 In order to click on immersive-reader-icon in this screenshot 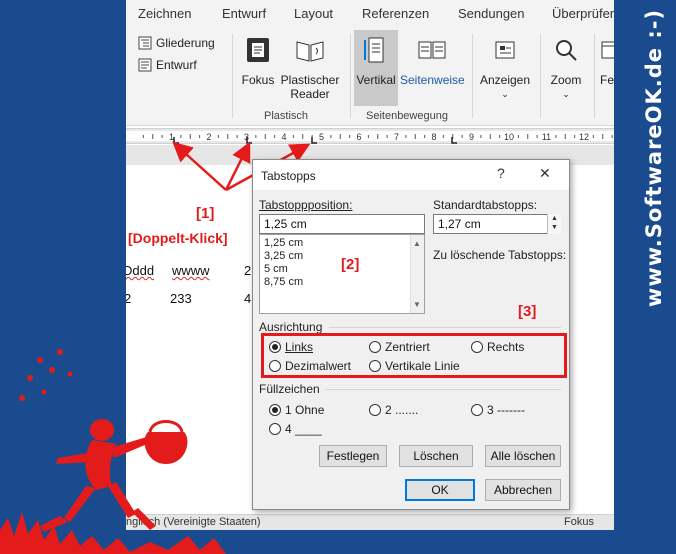, I will do `click(310, 51)`.